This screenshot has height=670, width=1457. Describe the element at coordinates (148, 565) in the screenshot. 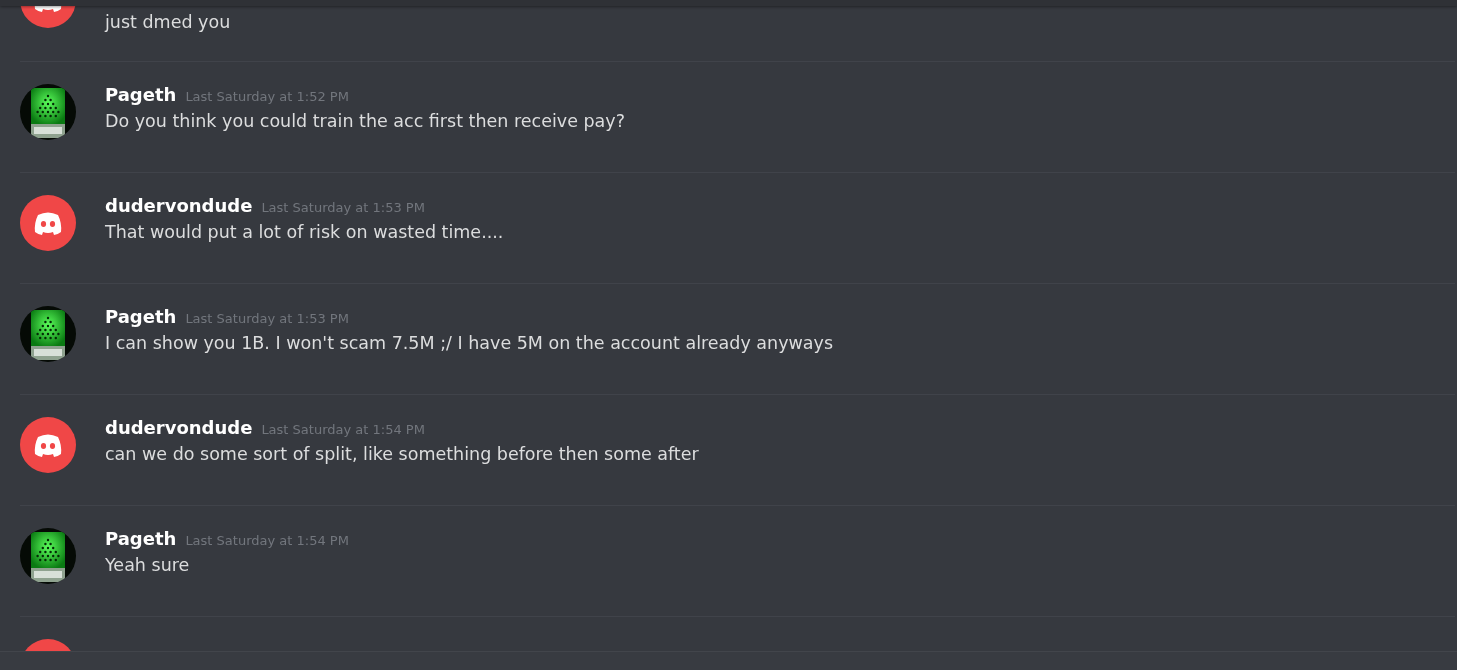

I see `message-text: Yeah sure` at that location.